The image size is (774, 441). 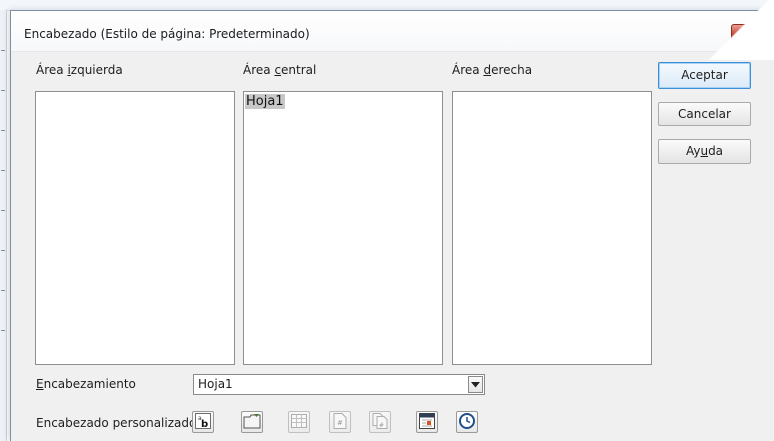 I want to click on custom-header-label: Encabezado personalizado, so click(x=116, y=423).